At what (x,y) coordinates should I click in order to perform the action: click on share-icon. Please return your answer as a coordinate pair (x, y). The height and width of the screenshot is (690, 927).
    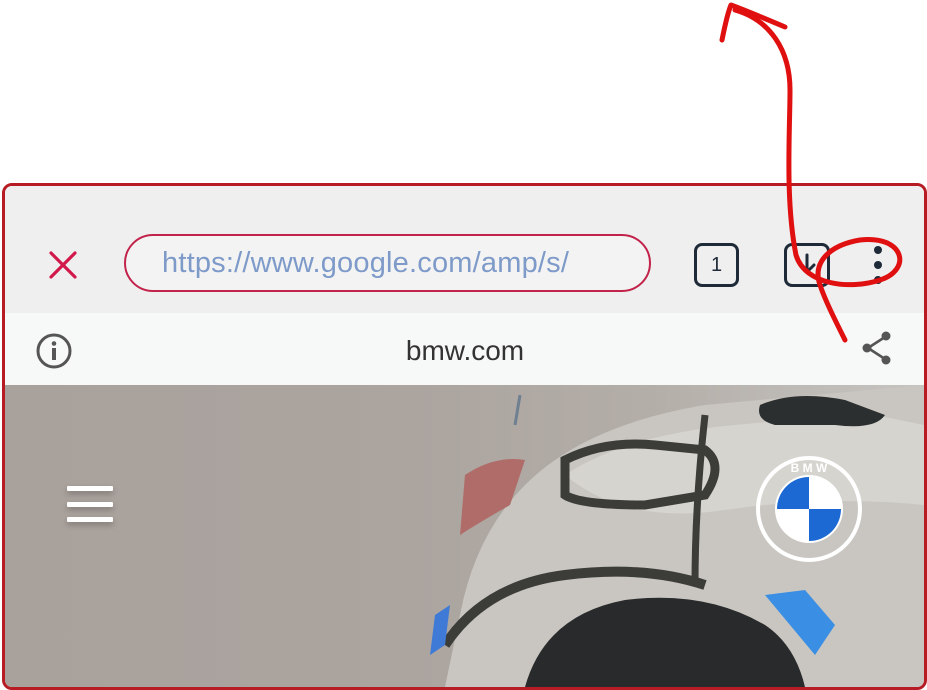
    Looking at the image, I should click on (876, 348).